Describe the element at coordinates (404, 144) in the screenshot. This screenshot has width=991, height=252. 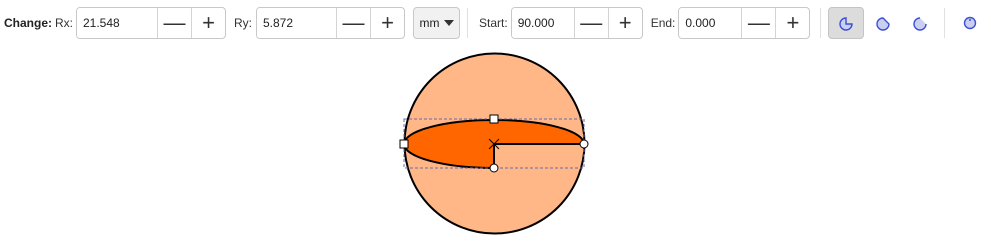
I see `rx-resize-handle` at that location.